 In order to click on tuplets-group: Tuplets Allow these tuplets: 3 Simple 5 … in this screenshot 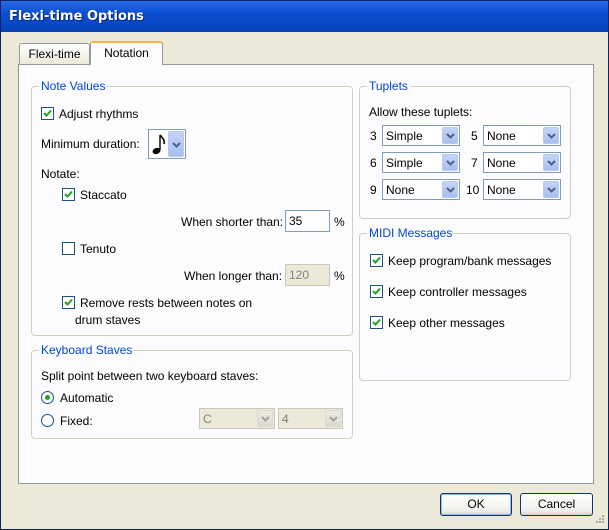, I will do `click(465, 149)`.